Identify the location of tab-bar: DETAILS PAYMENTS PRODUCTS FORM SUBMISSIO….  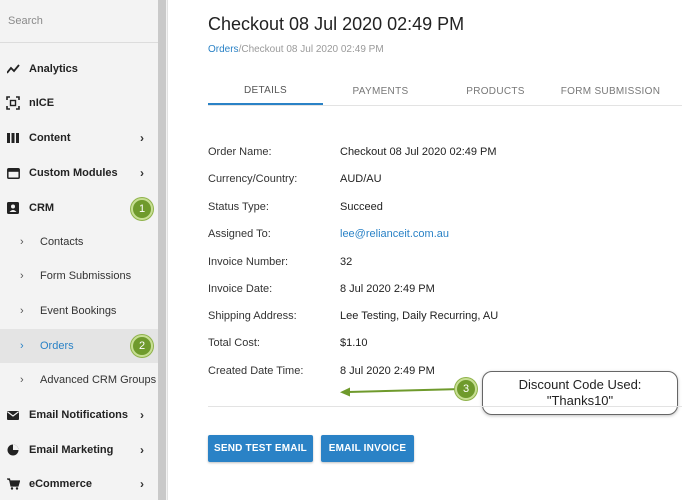
(445, 92).